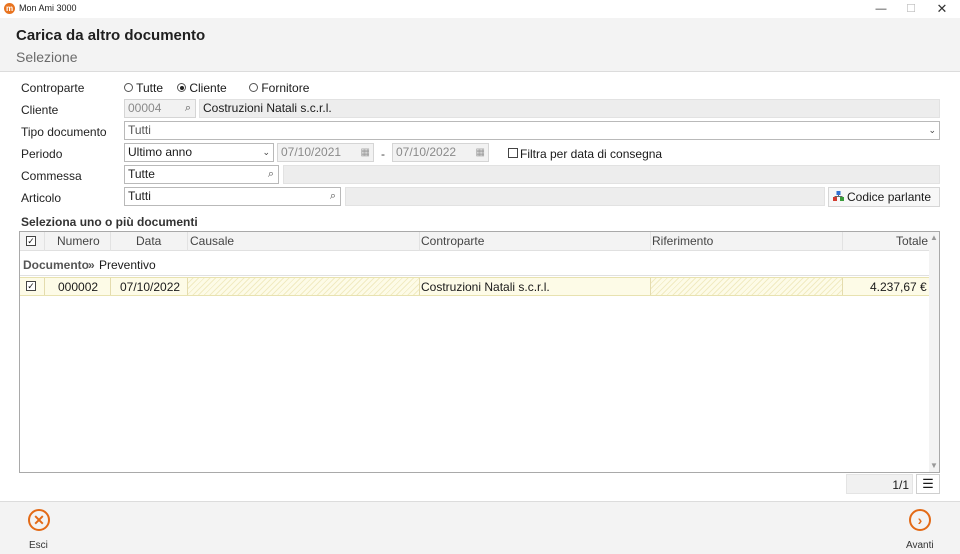 The height and width of the screenshot is (554, 960). Describe the element at coordinates (145, 108) in the screenshot. I see `cliente-code: 00004` at that location.